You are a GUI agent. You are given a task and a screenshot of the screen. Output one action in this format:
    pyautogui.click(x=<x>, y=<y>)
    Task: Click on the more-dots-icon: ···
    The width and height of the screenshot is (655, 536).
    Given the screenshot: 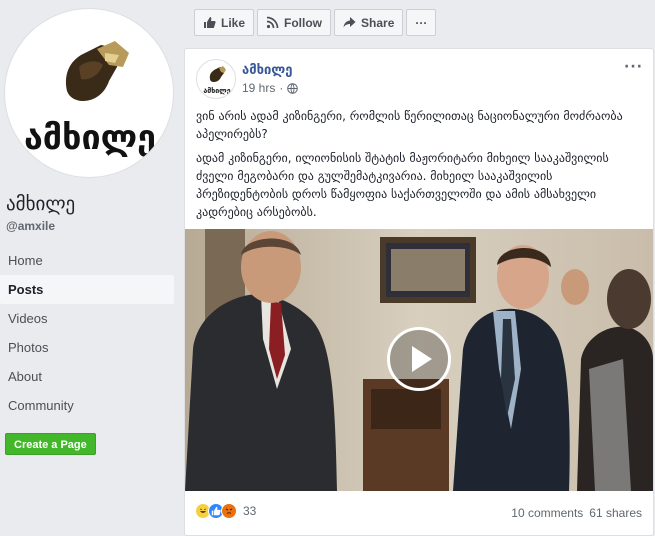 What is the action you would take?
    pyautogui.click(x=421, y=22)
    